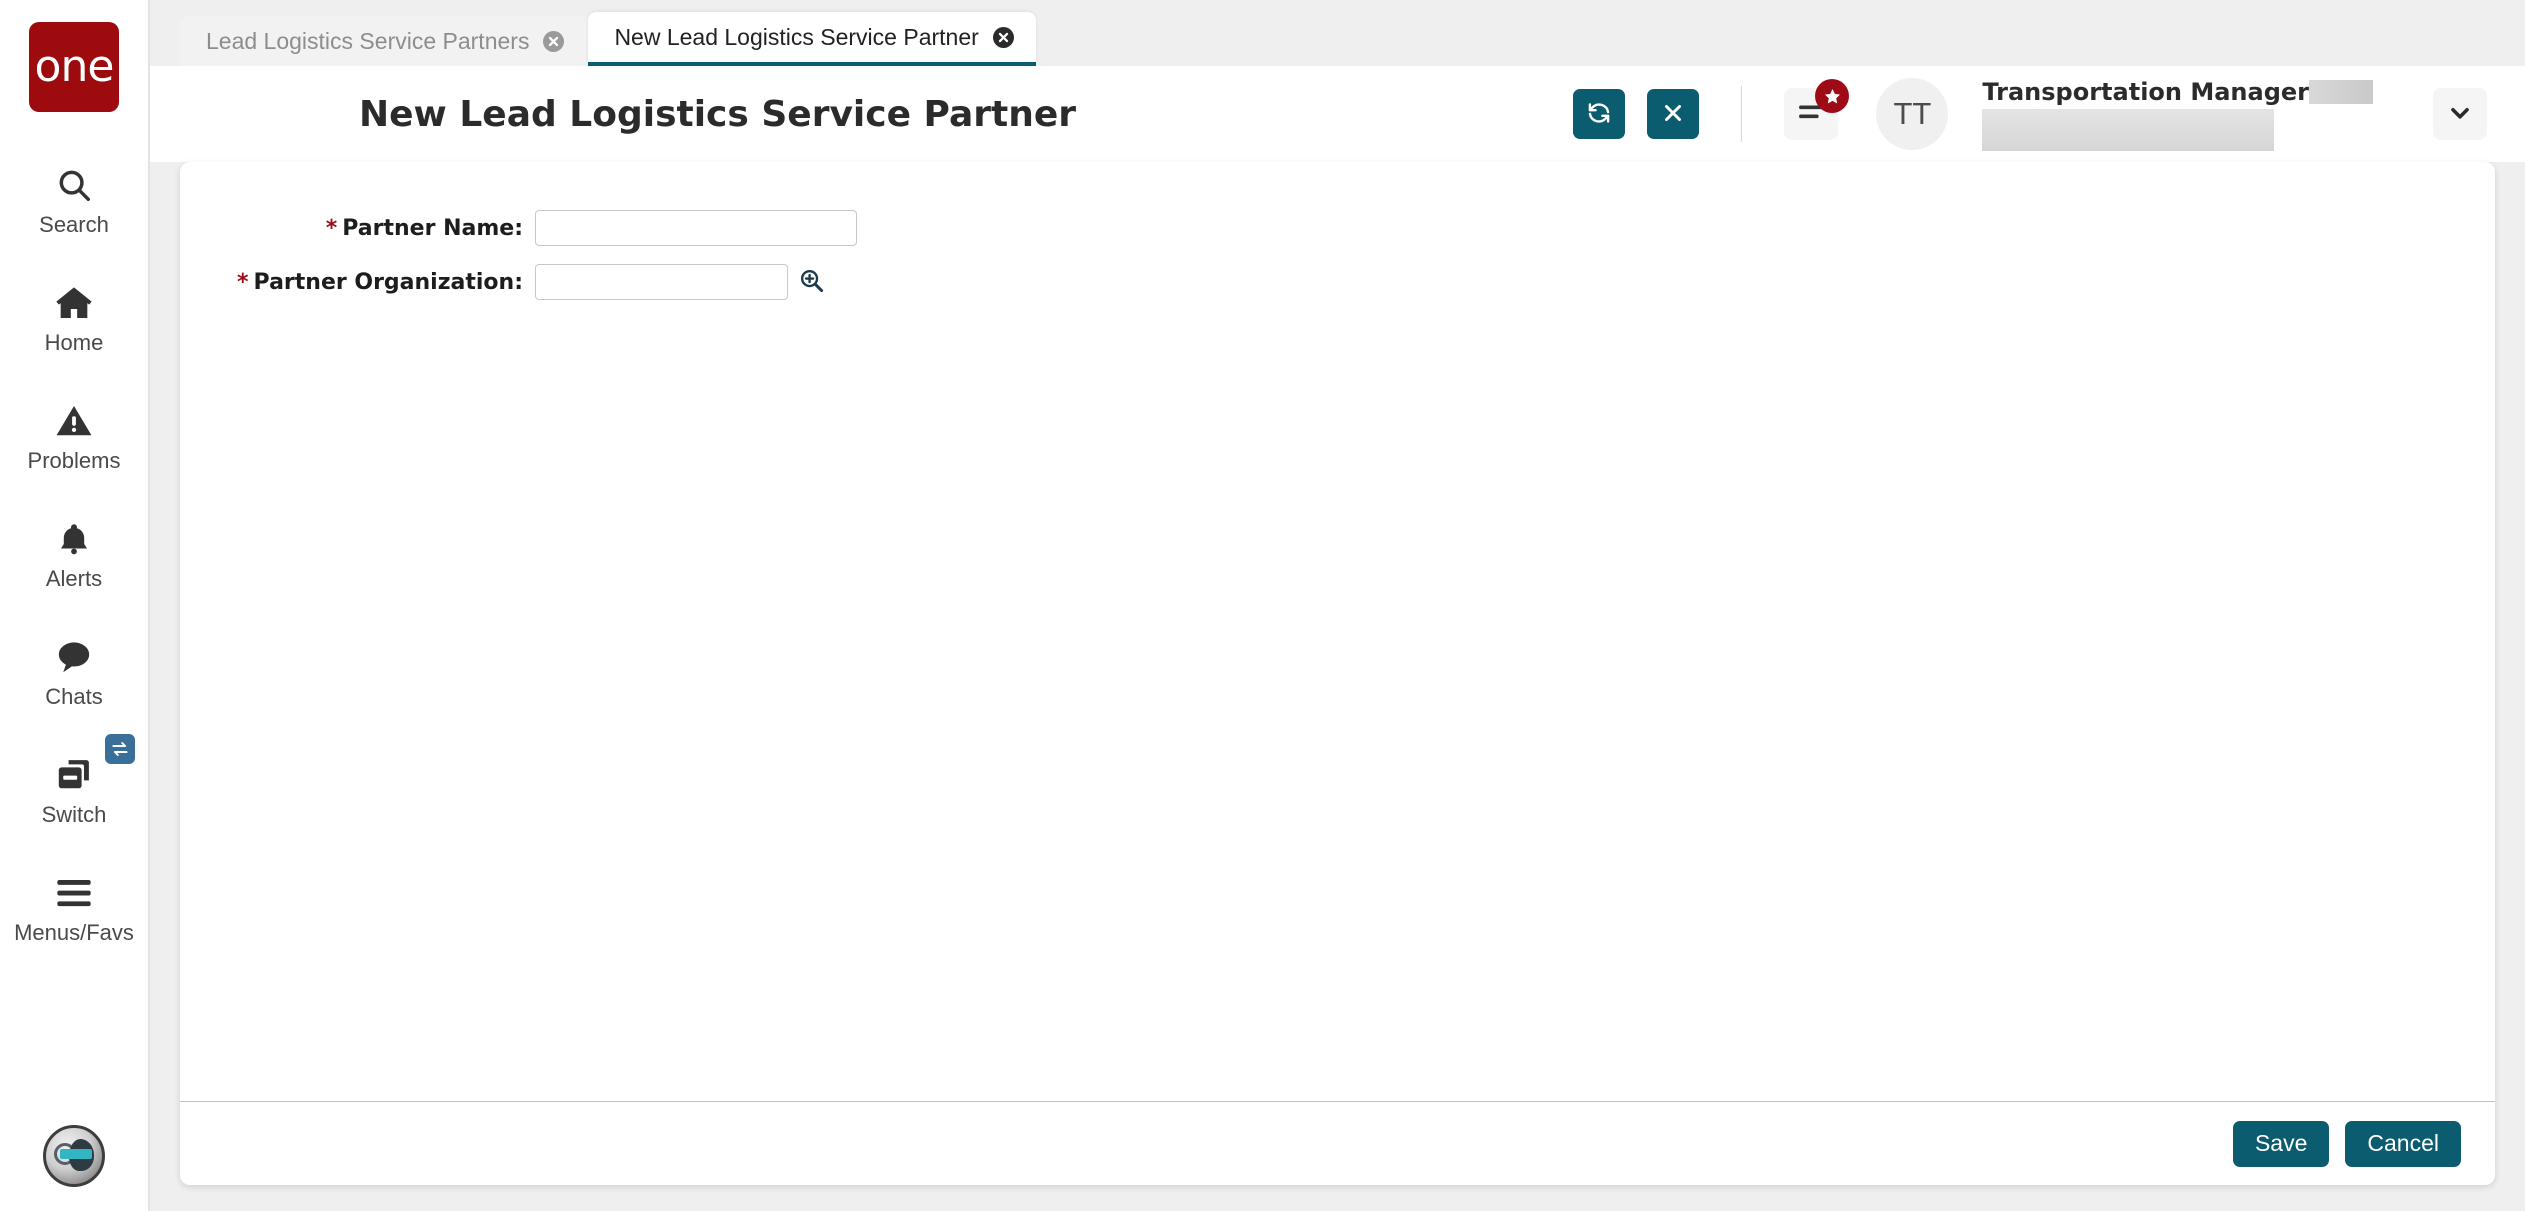 This screenshot has width=2525, height=1211. What do you see at coordinates (74, 932) in the screenshot?
I see `sidebar-item-label: Menus/Favs` at bounding box center [74, 932].